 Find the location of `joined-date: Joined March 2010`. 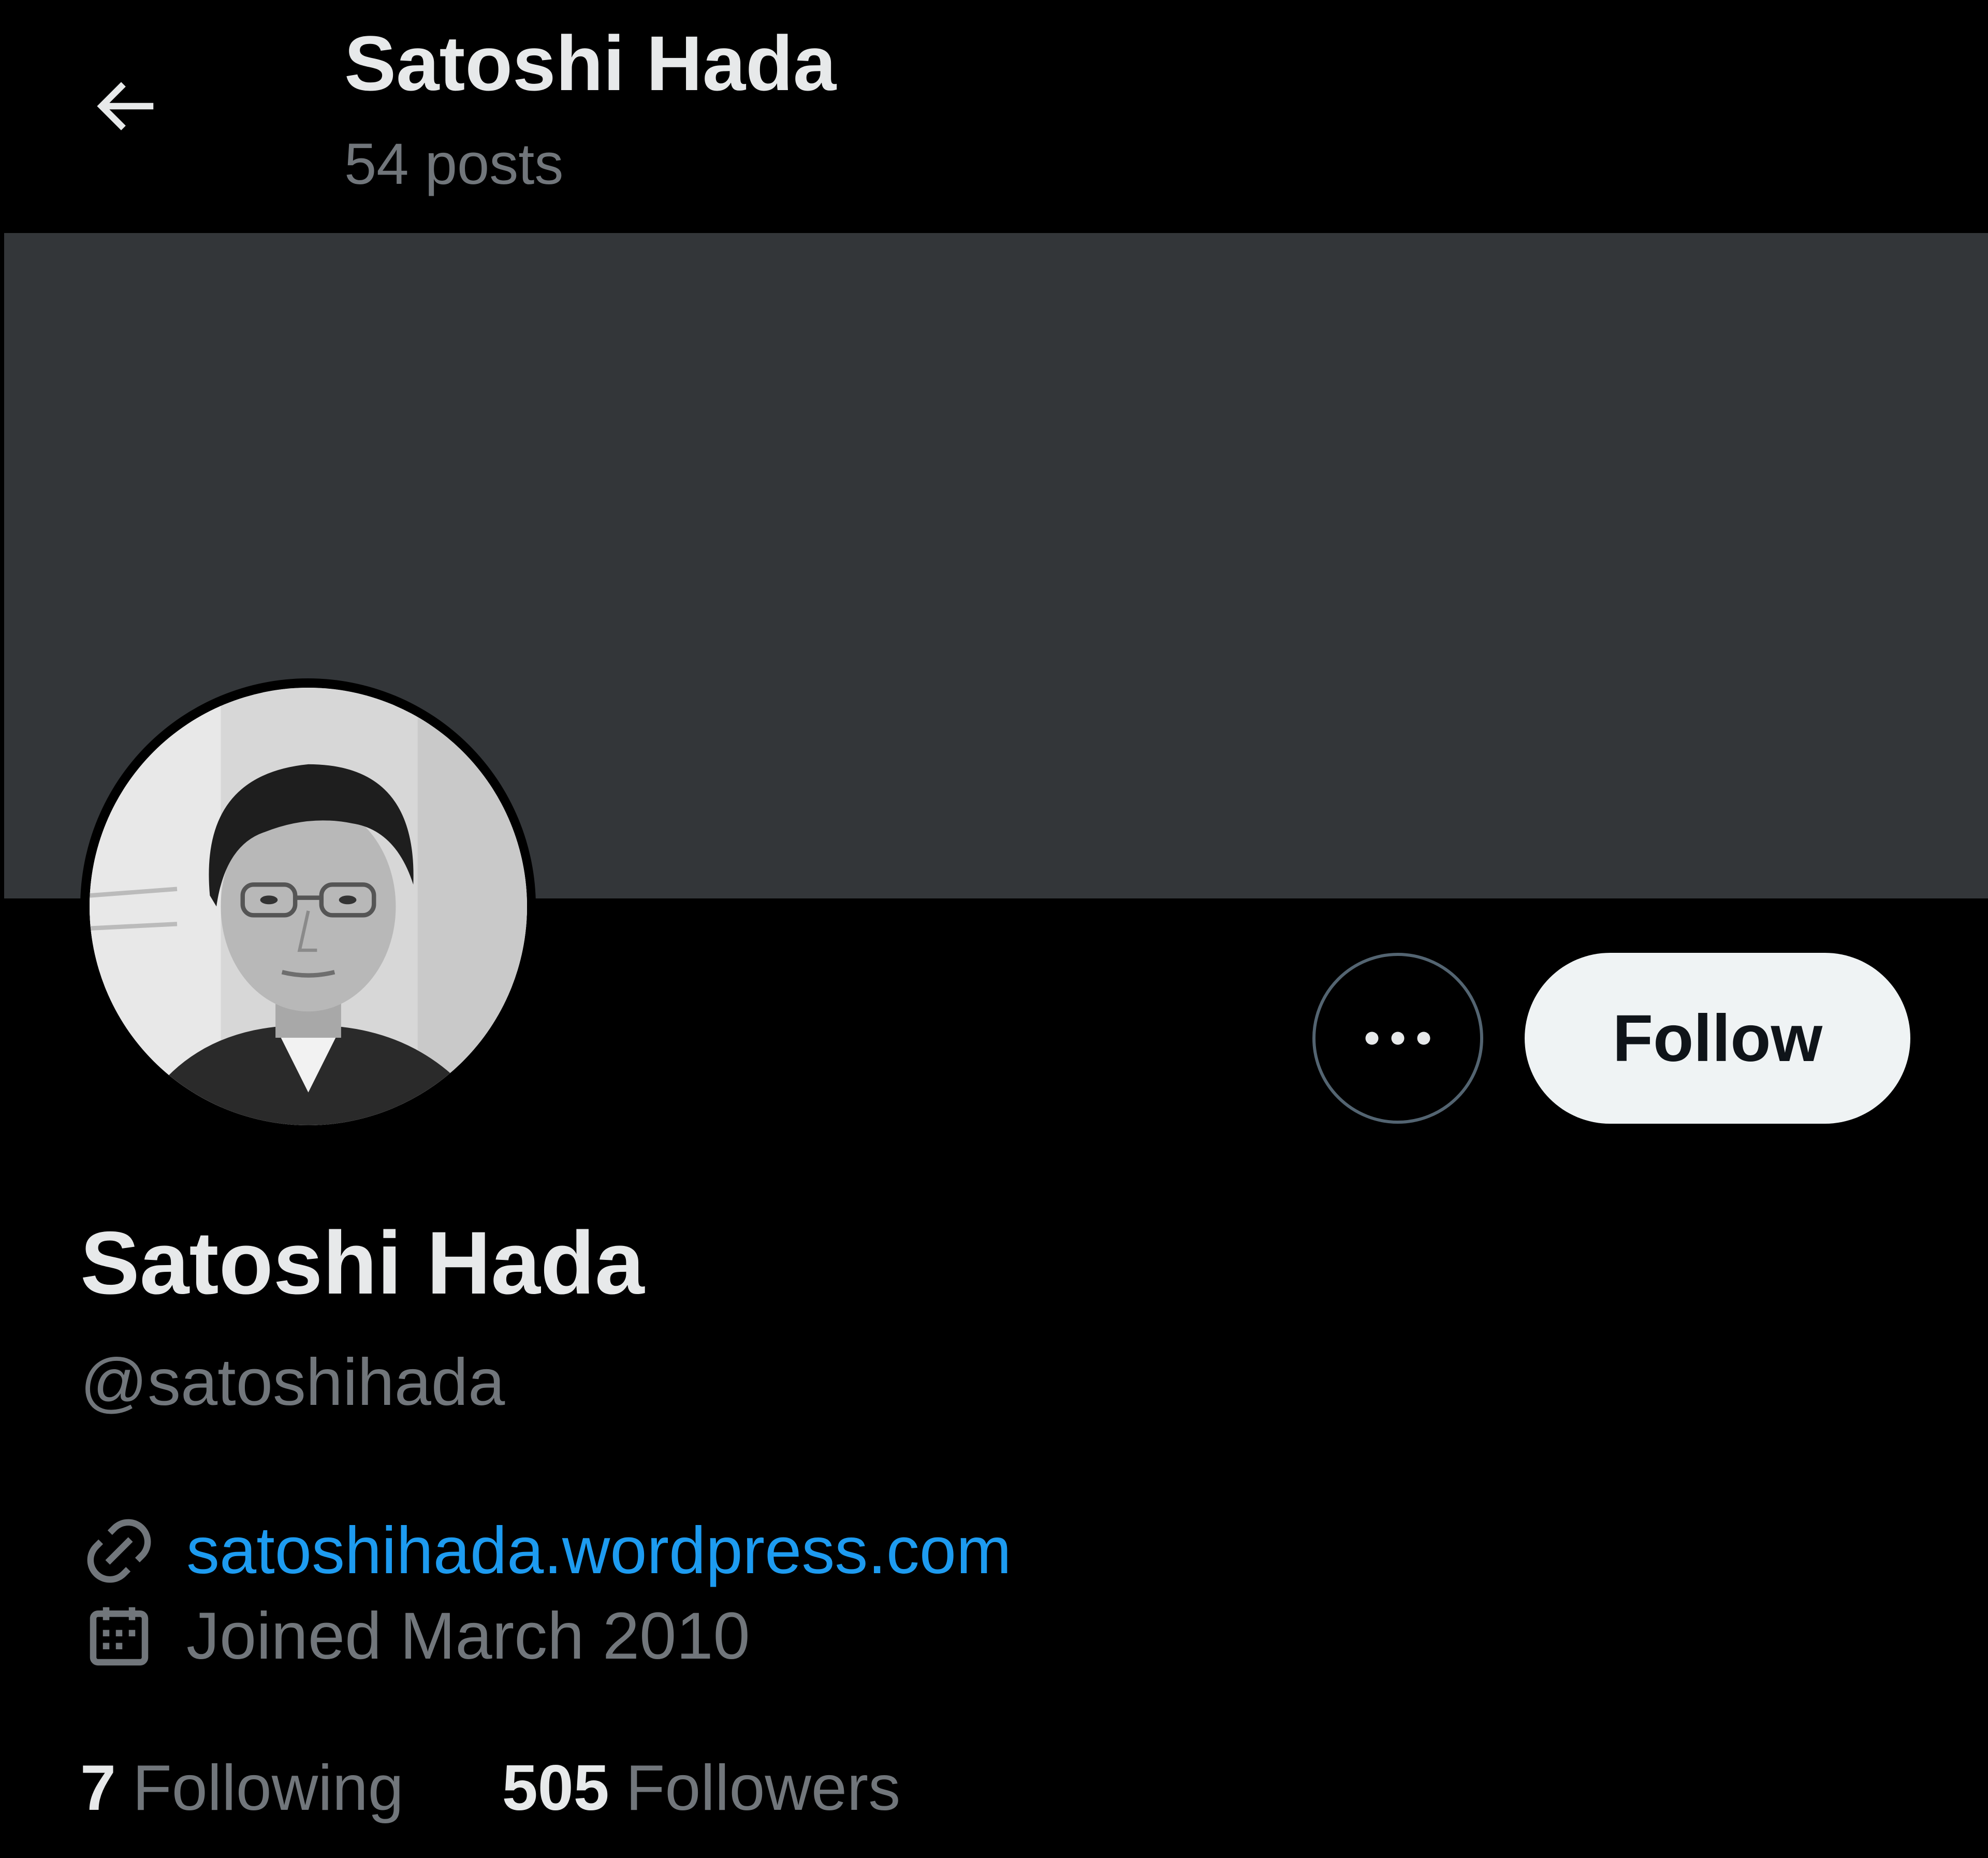

joined-date: Joined March 2010 is located at coordinates (468, 1636).